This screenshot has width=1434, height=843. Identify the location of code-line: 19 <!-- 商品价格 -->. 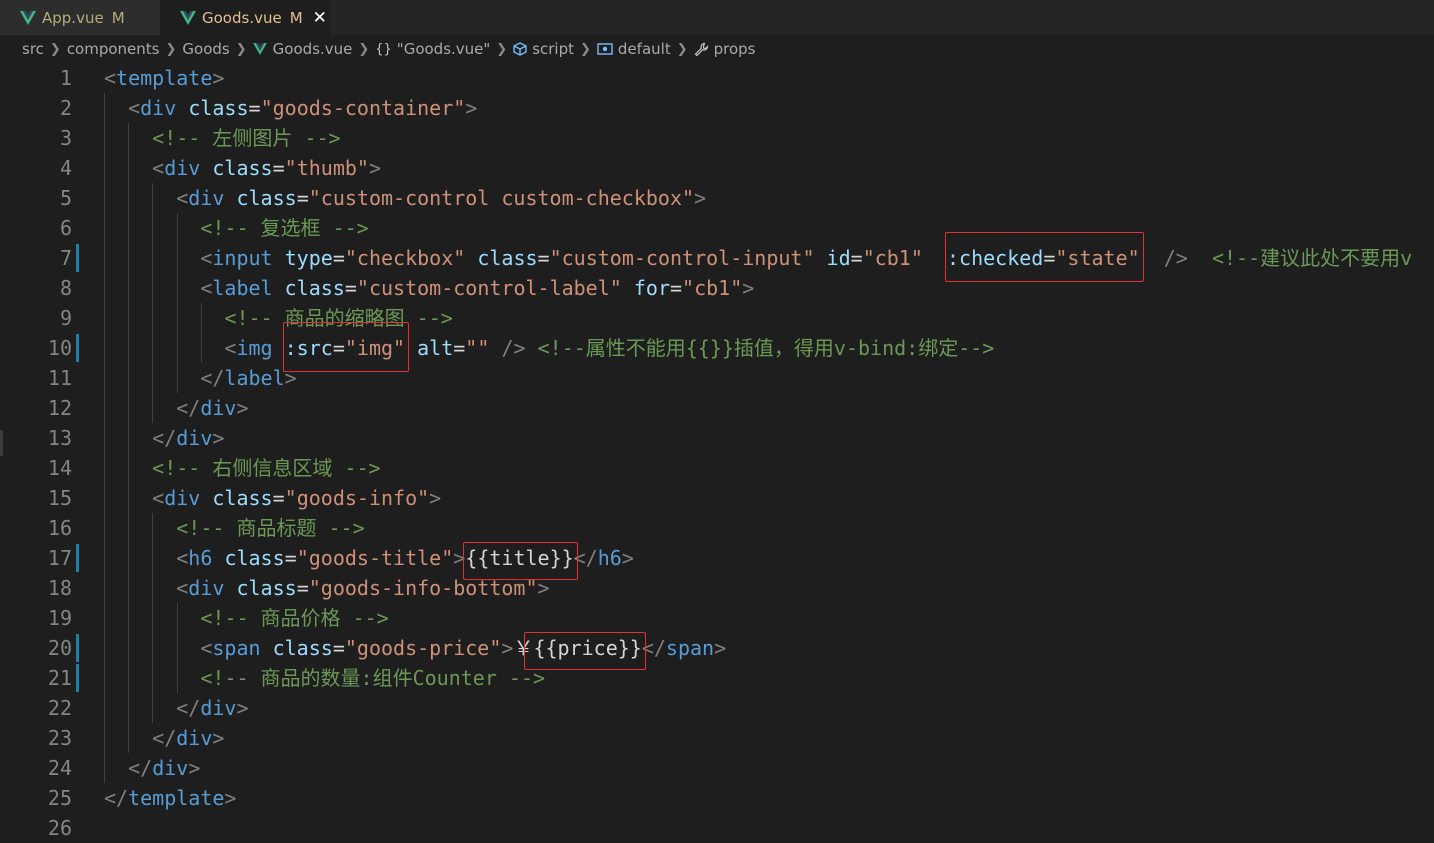
(717, 618).